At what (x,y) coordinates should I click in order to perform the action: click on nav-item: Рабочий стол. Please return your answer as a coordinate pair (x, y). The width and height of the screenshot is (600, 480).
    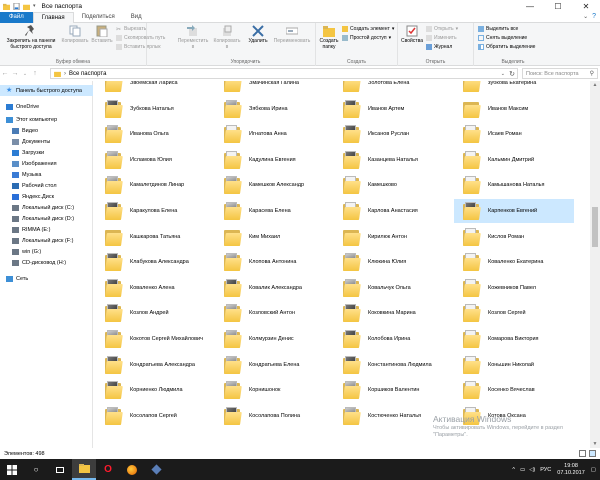
    Looking at the image, I should click on (46, 185).